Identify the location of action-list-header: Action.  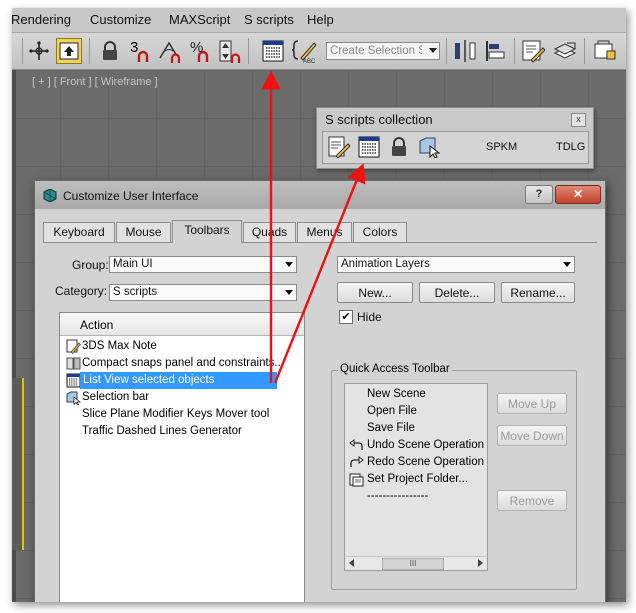
(182, 324).